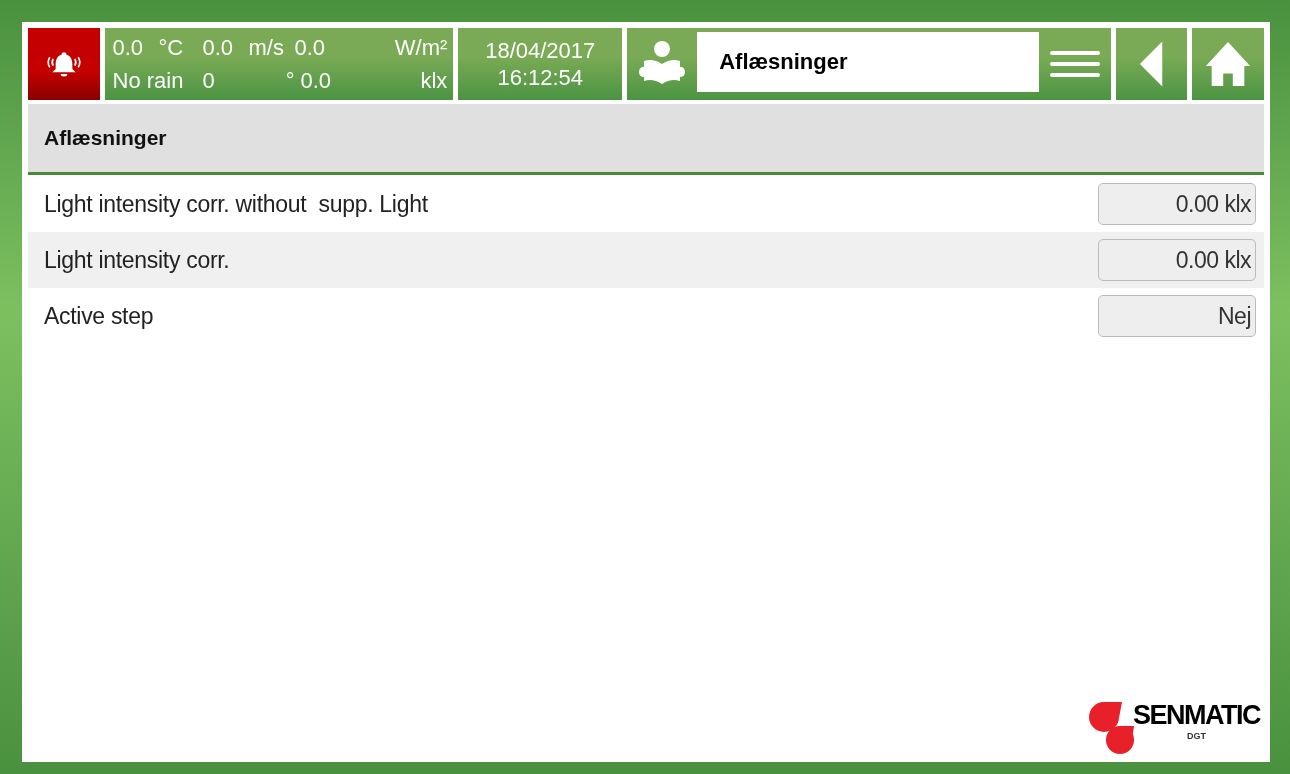 The height and width of the screenshot is (774, 1290). Describe the element at coordinates (148, 80) in the screenshot. I see `rain-status: No rain` at that location.